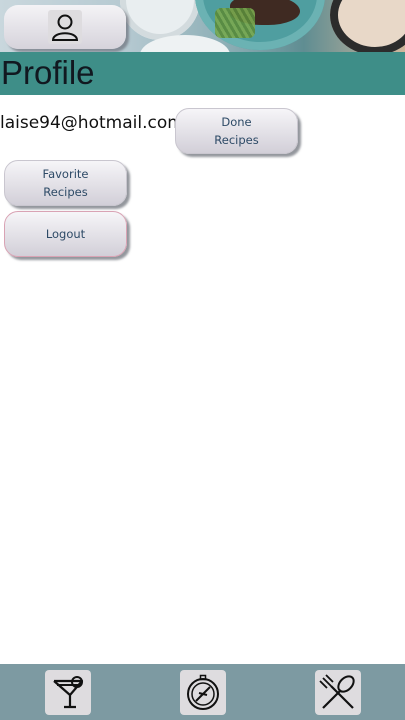  I want to click on drinks-nav-button, so click(68, 692).